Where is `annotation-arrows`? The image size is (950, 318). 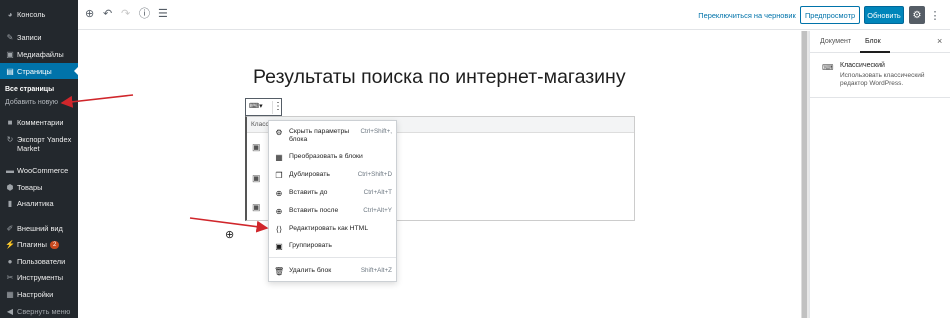
annotation-arrows is located at coordinates (164, 163).